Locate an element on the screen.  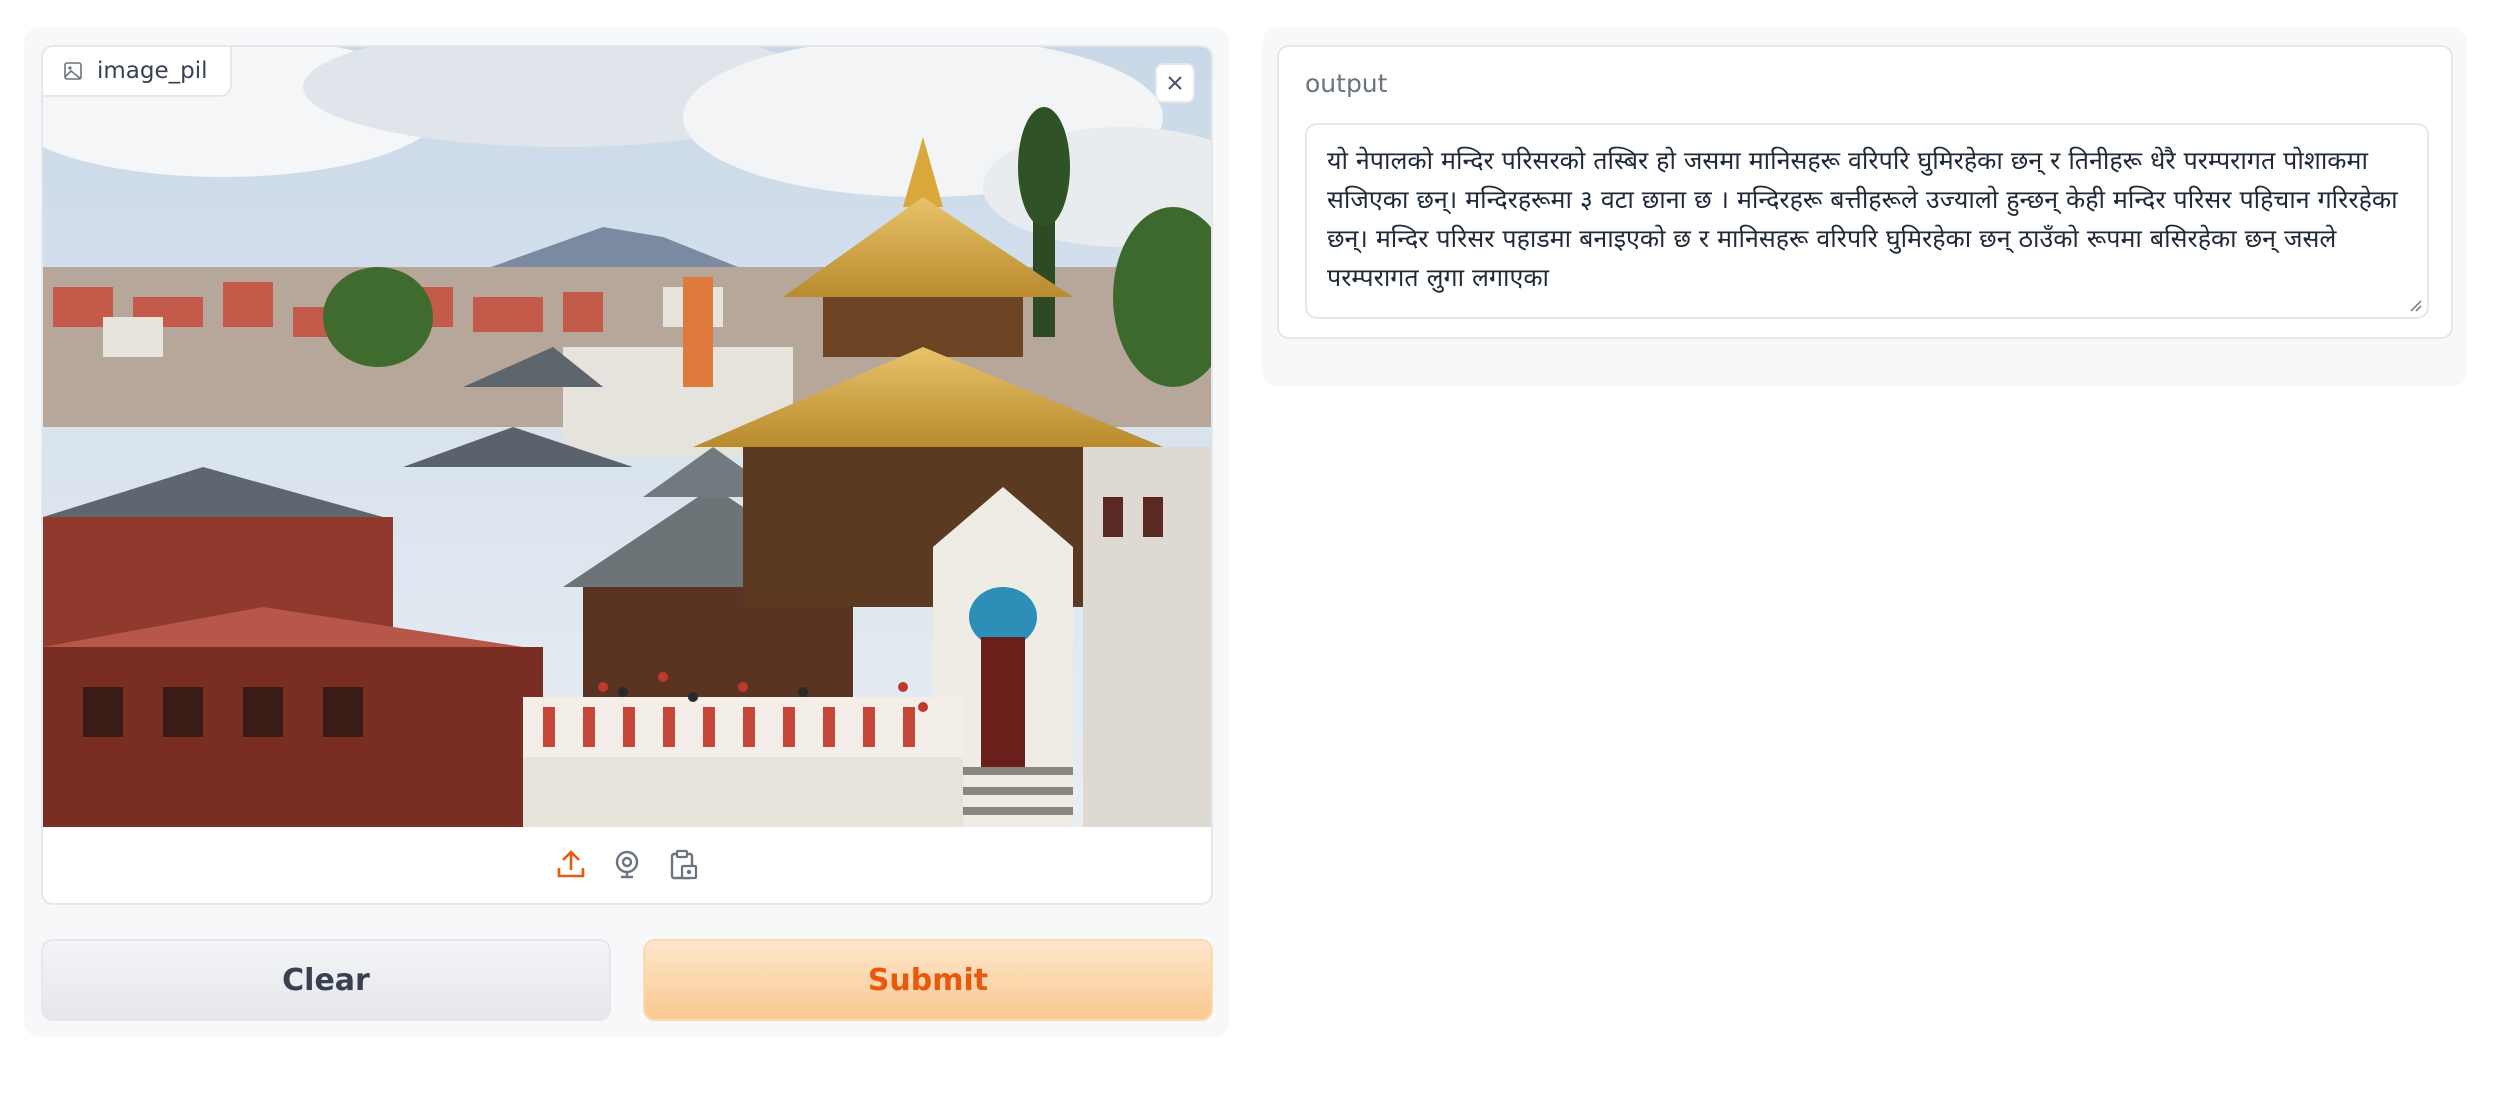
clear-image-button is located at coordinates (1175, 83).